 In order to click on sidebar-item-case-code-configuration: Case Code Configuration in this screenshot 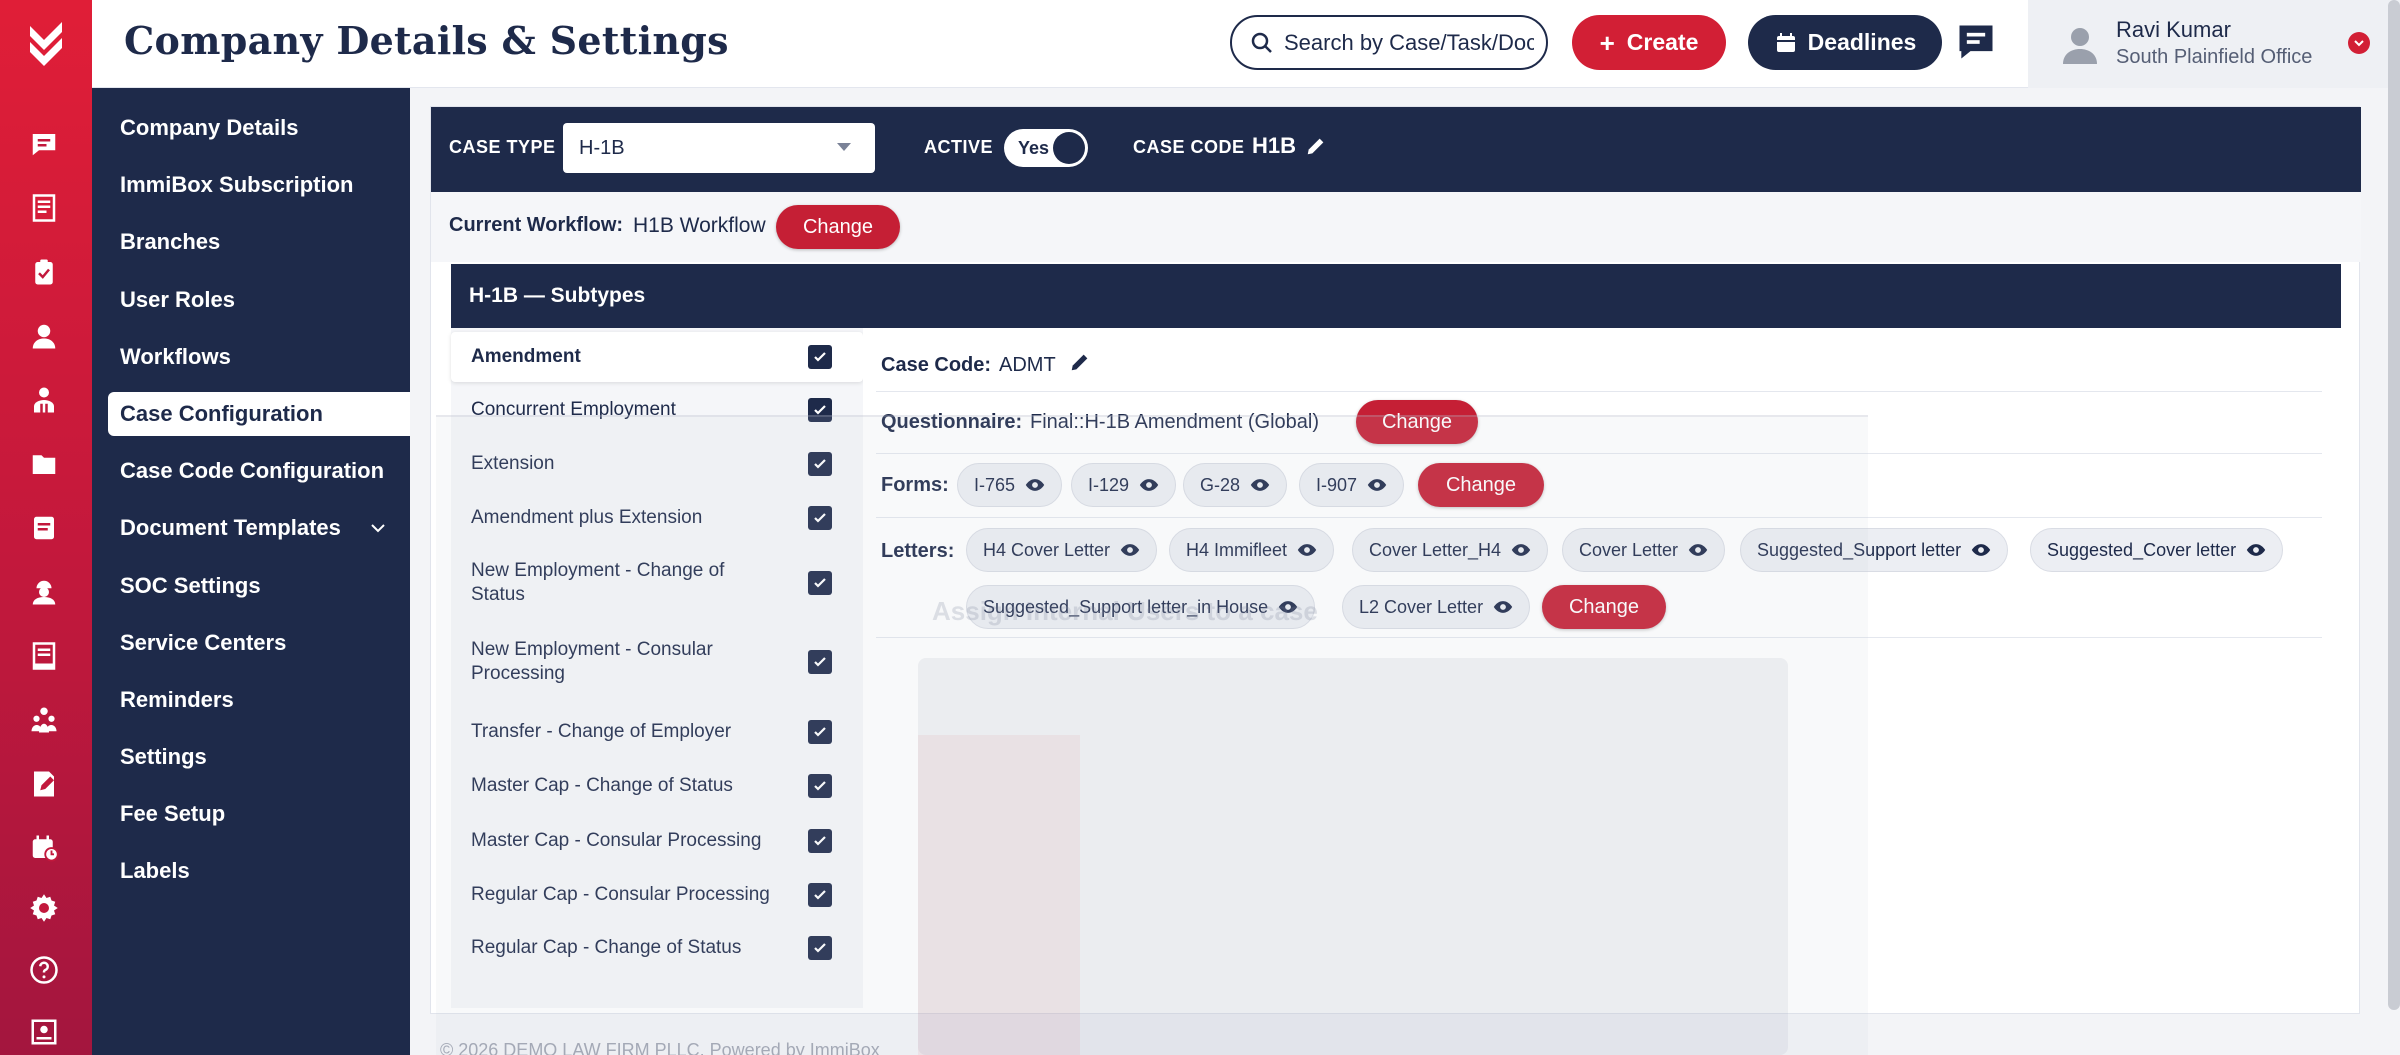, I will do `click(259, 471)`.